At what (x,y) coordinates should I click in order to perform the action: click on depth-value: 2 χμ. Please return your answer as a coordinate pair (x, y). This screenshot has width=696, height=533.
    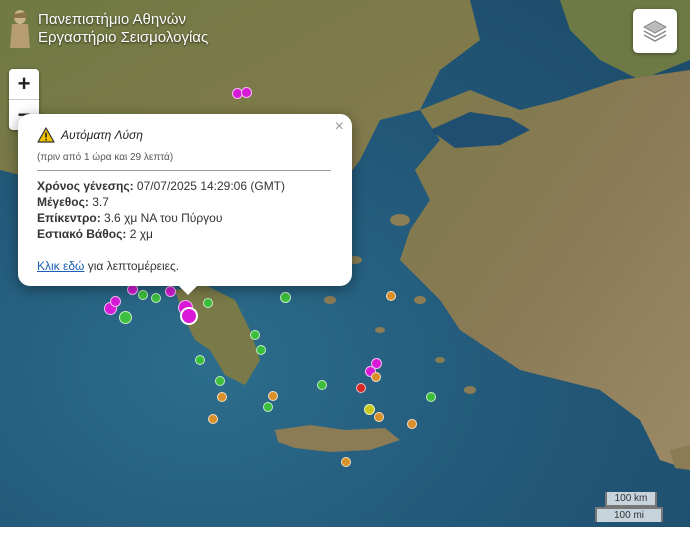
    Looking at the image, I should click on (141, 234).